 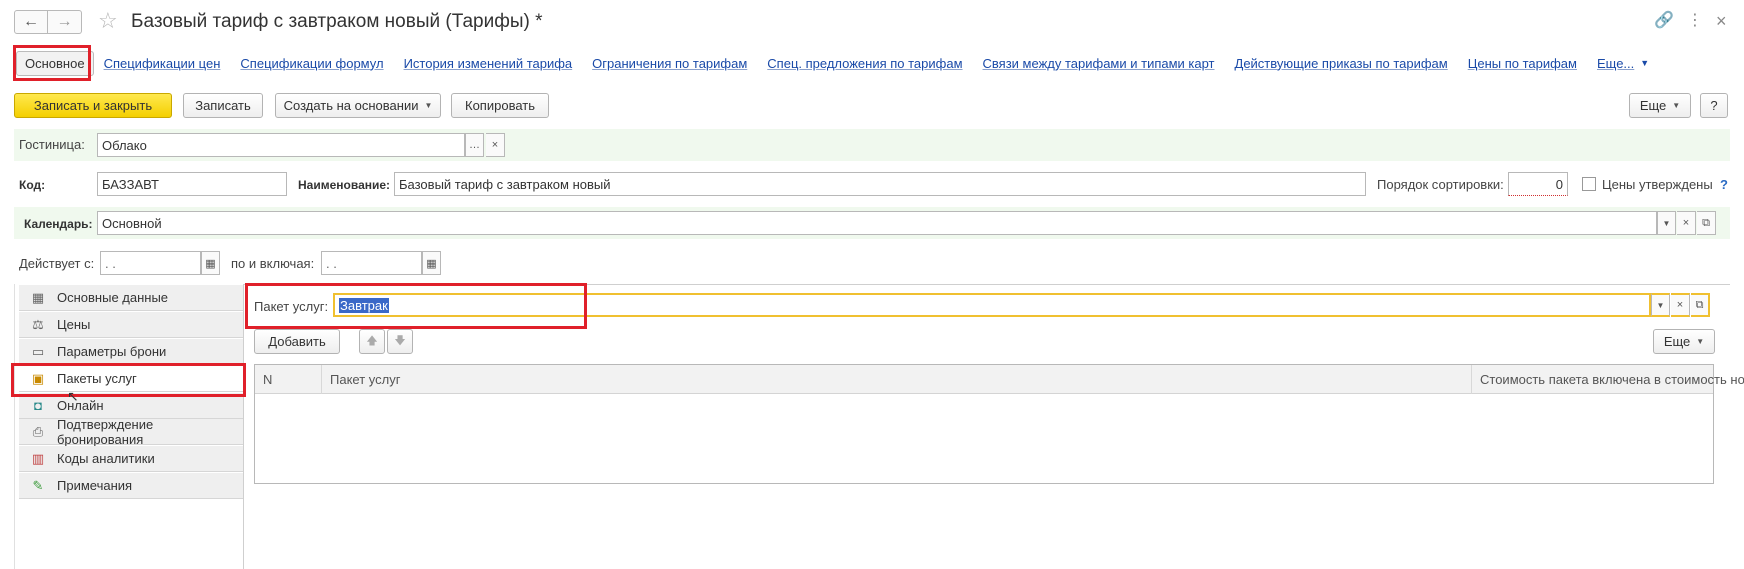 What do you see at coordinates (38, 485) in the screenshot?
I see `pencil-icon: ✎` at bounding box center [38, 485].